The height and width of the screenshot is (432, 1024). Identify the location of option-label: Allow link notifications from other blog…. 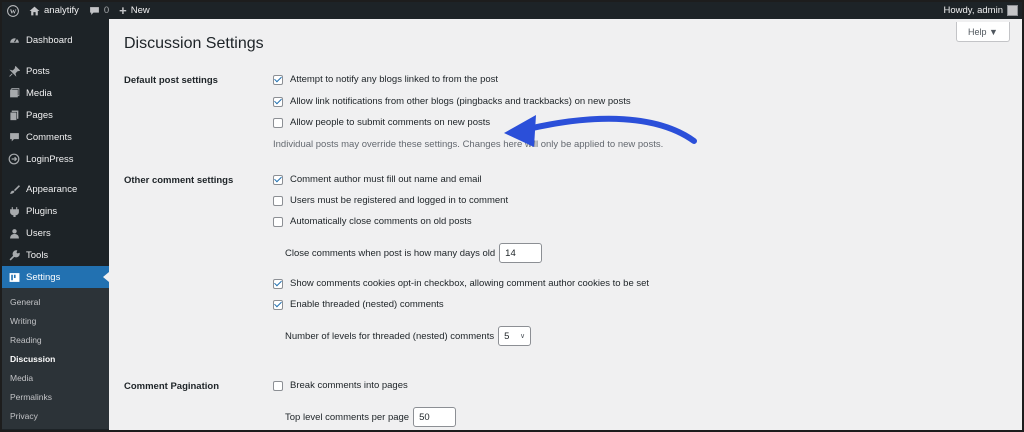
(460, 101).